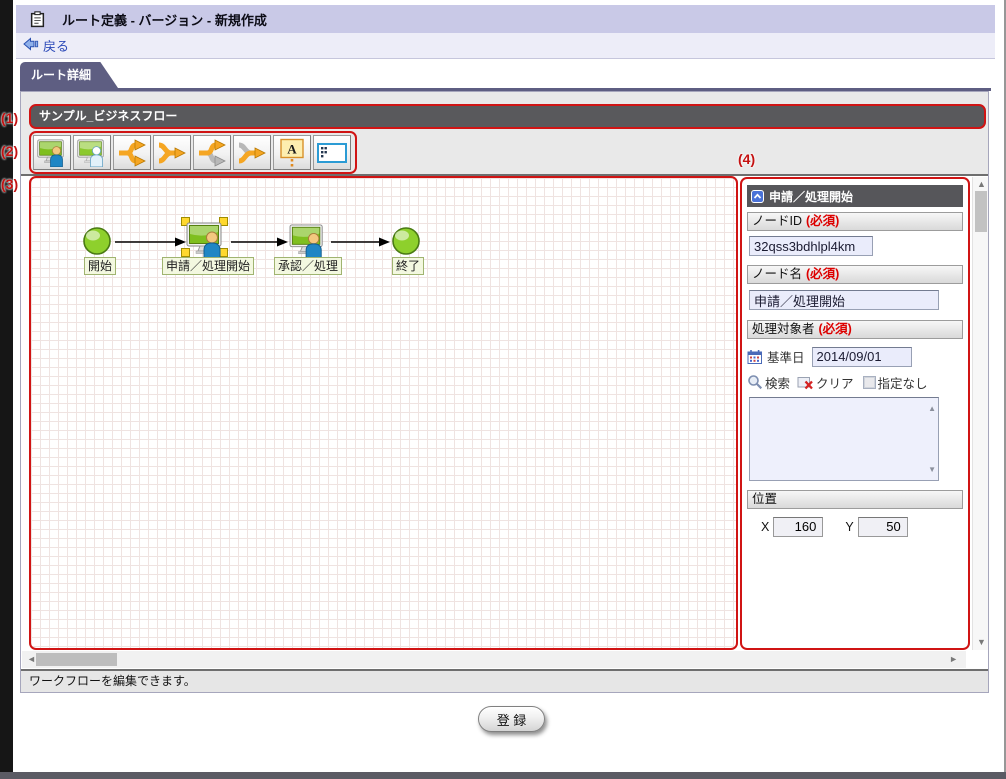  Describe the element at coordinates (855, 221) in the screenshot. I see `node-id-field-bar: ノードID (必須)` at that location.